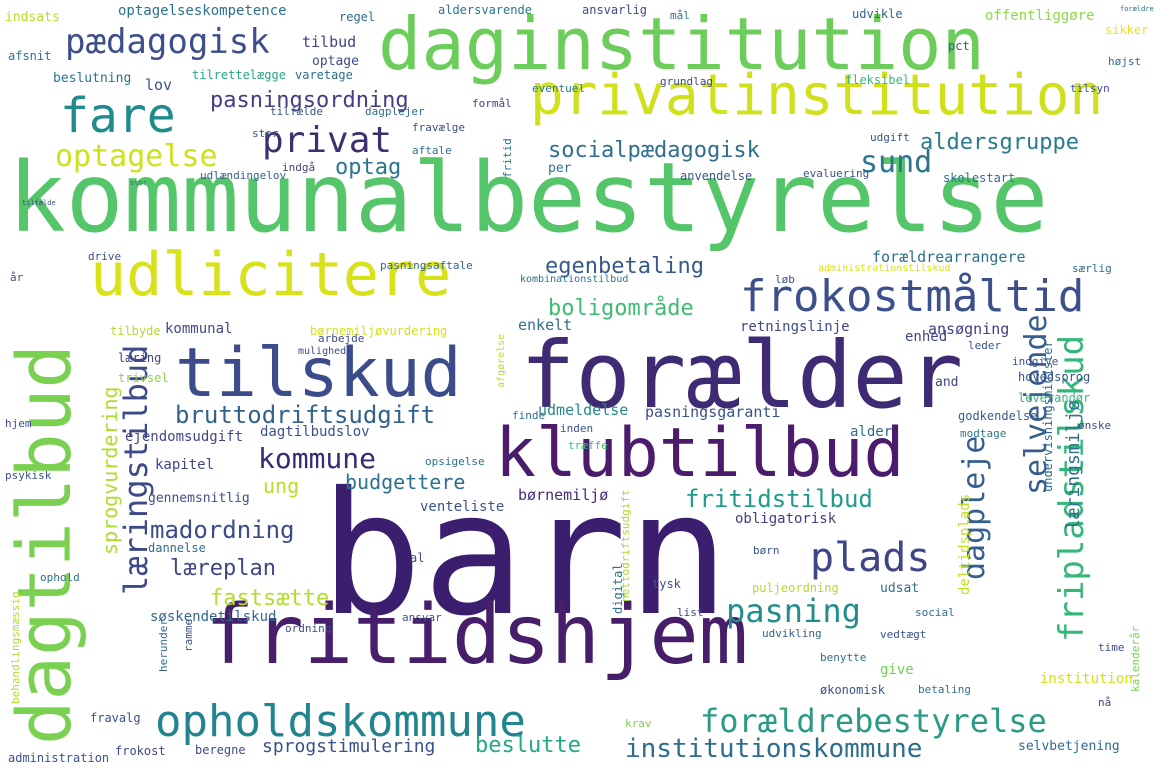 Image resolution: width=1155 pixels, height=770 pixels. I want to click on cloud-word: administration, so click(59, 758).